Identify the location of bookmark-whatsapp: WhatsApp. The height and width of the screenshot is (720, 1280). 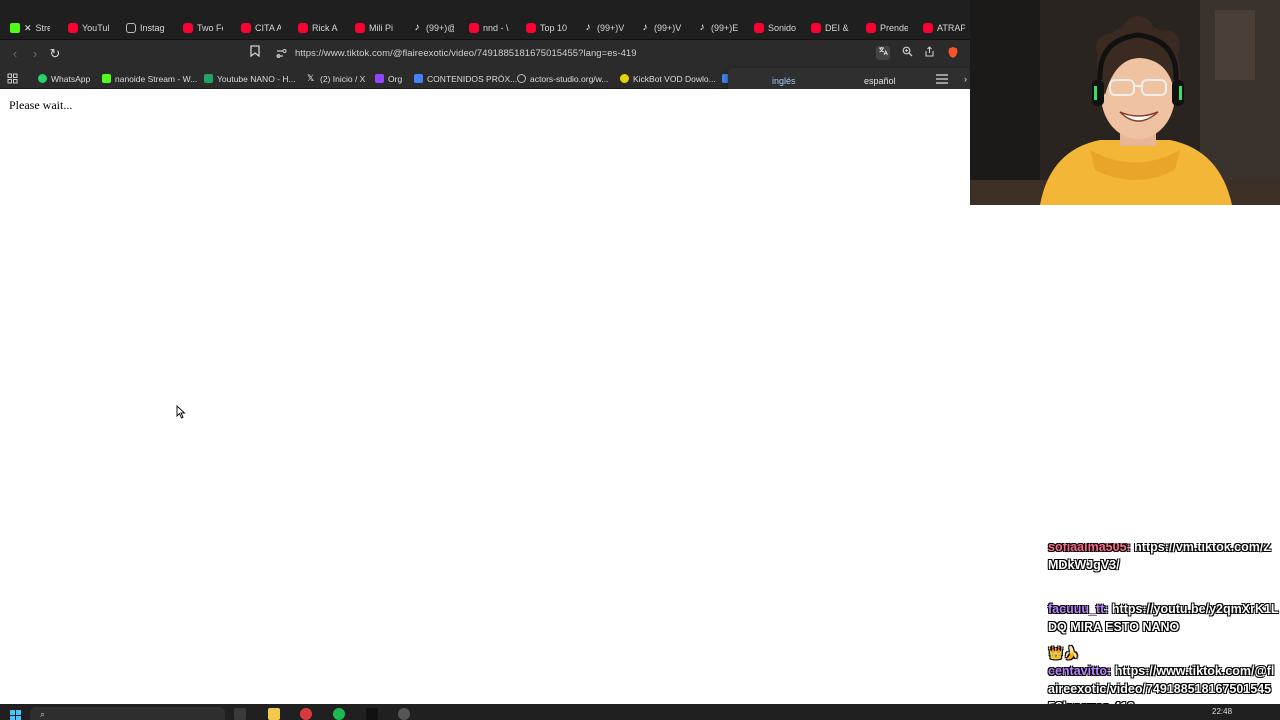
(64, 78).